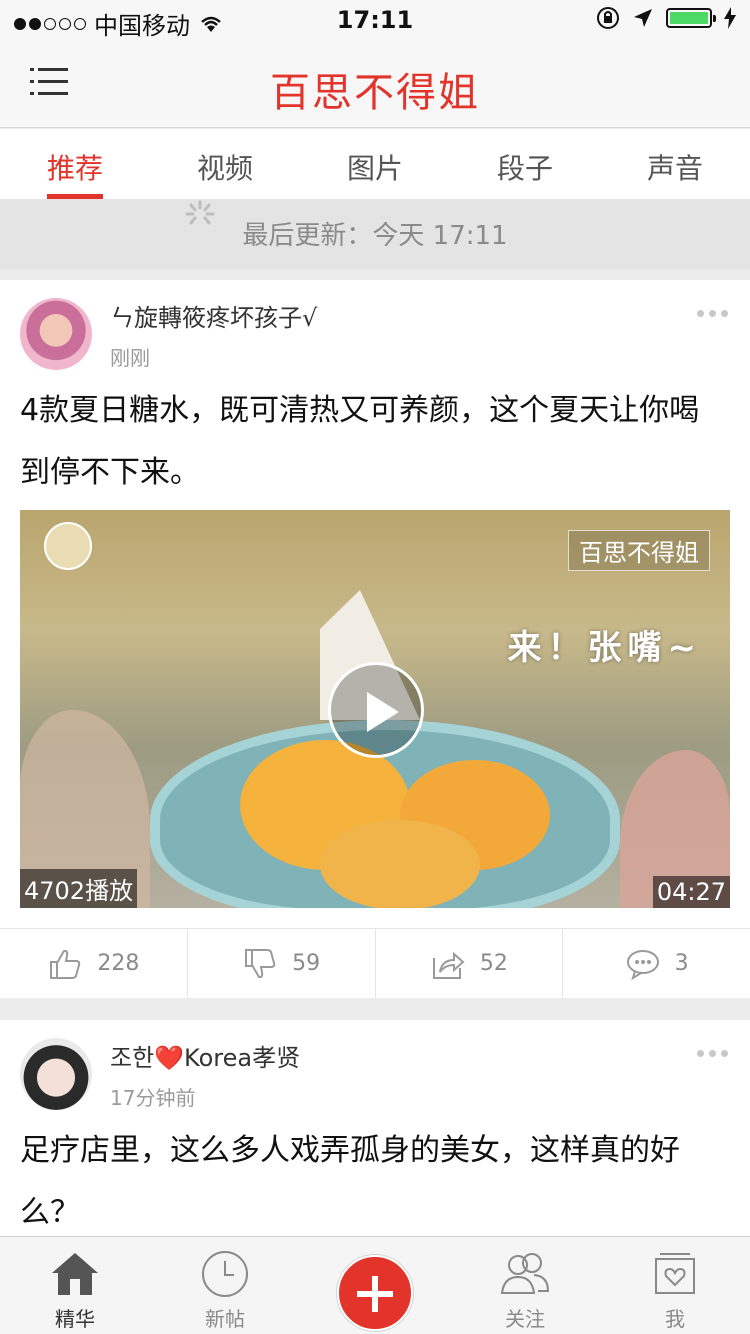 Image resolution: width=750 pixels, height=1334 pixels. What do you see at coordinates (608, 18) in the screenshot?
I see `lock-rotation-icon` at bounding box center [608, 18].